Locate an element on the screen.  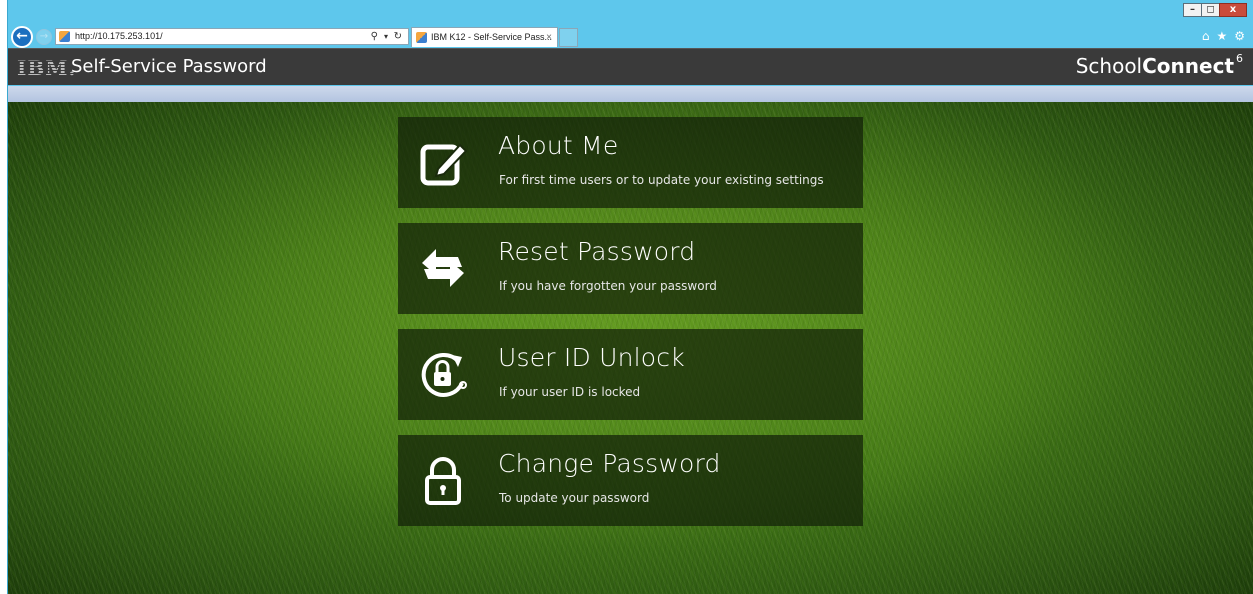
edit-icon is located at coordinates (444, 164).